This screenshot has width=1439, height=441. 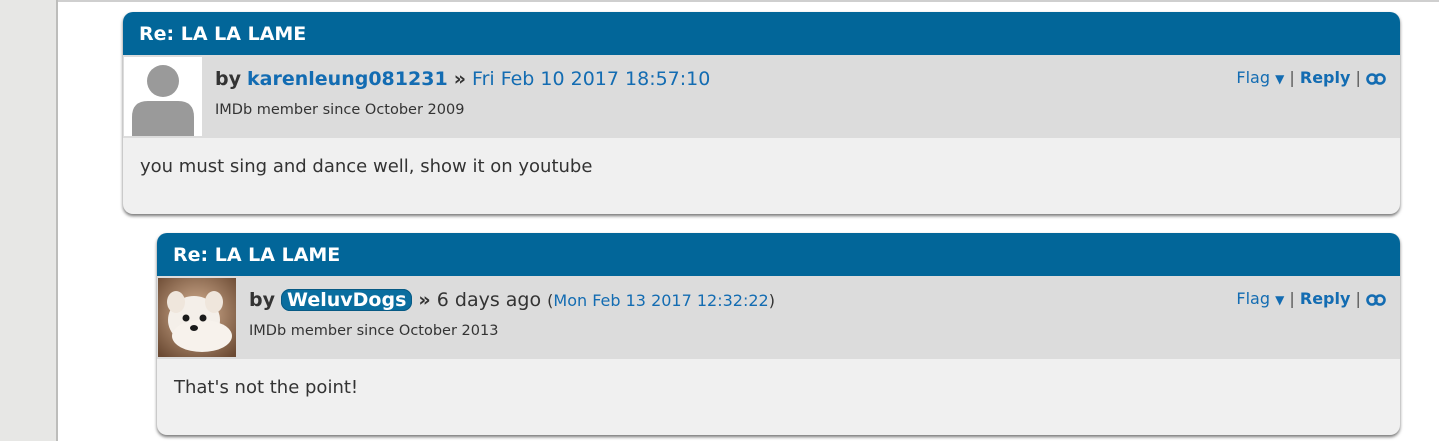 What do you see at coordinates (347, 300) in the screenshot?
I see `author-username-link: WeluvDogs` at bounding box center [347, 300].